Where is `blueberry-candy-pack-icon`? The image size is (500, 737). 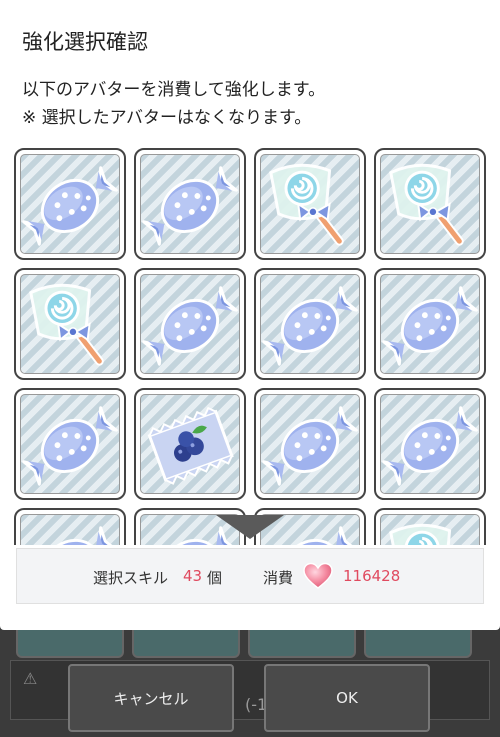 blueberry-candy-pack-icon is located at coordinates (190, 444).